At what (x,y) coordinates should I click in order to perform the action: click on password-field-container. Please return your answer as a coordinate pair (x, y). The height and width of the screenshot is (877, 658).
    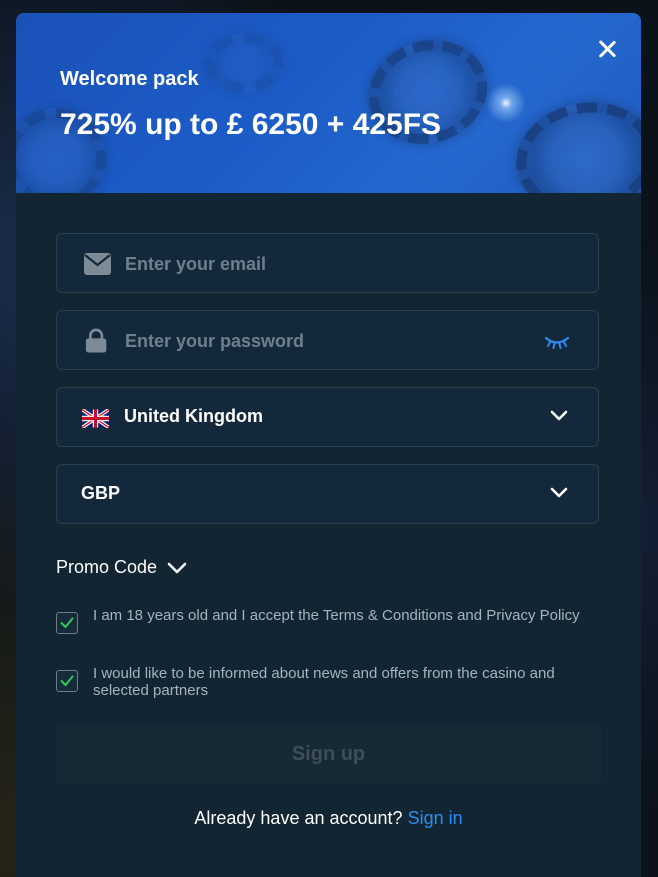
    Looking at the image, I should click on (327, 340).